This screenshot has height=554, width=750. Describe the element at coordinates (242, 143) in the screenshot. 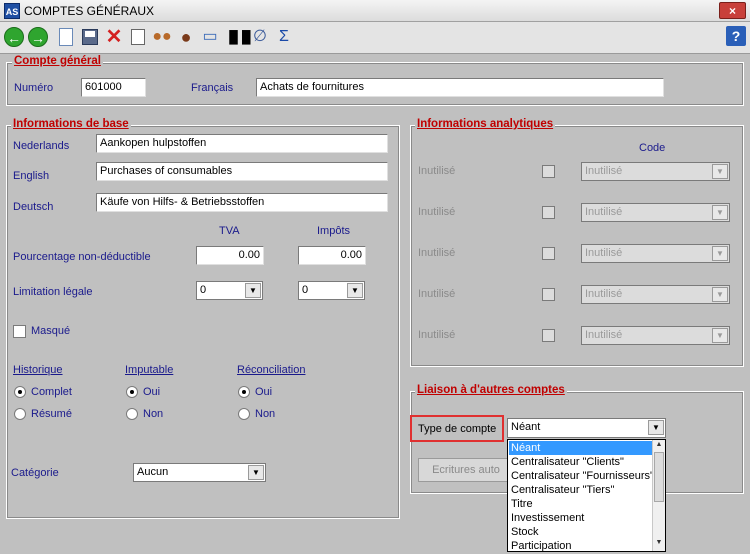

I see `nederlands-field: Aankopen hulpstoffen` at that location.